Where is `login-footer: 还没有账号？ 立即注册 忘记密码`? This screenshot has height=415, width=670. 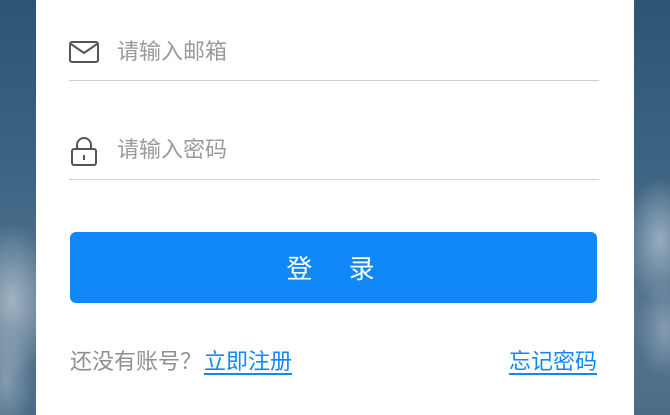 login-footer: 还没有账号？ 立即注册 忘记密码 is located at coordinates (333, 360).